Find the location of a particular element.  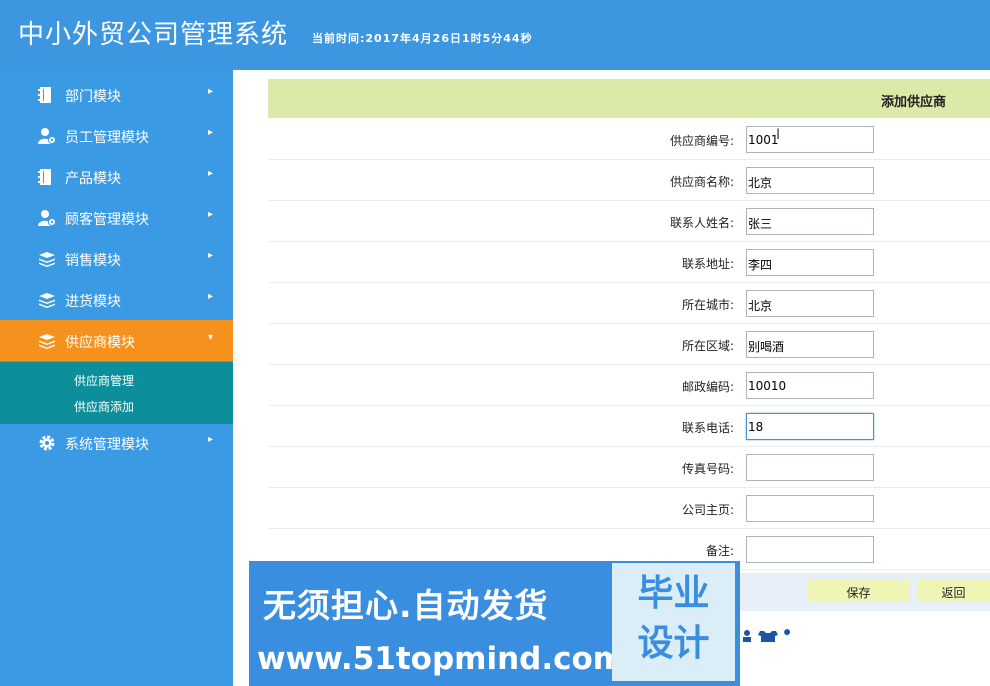

form-row: 供应商名称: 北京 is located at coordinates (629, 180).